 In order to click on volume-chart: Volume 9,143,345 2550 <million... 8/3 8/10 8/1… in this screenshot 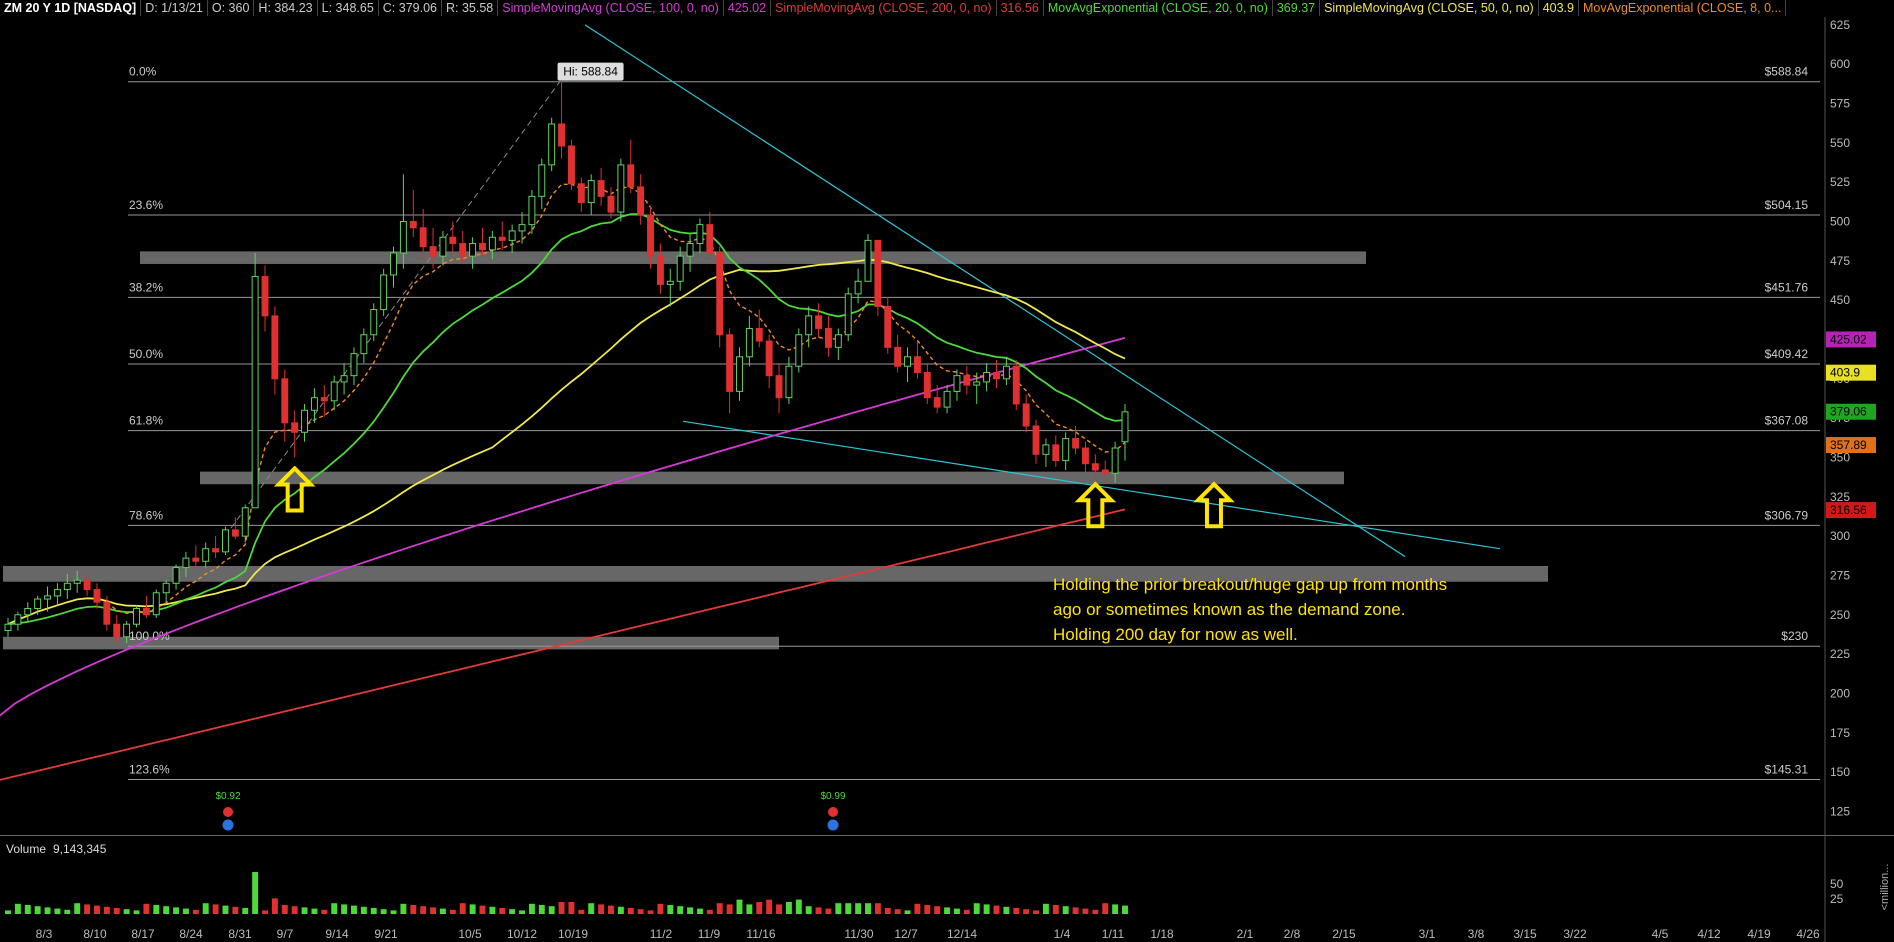, I will do `click(947, 888)`.